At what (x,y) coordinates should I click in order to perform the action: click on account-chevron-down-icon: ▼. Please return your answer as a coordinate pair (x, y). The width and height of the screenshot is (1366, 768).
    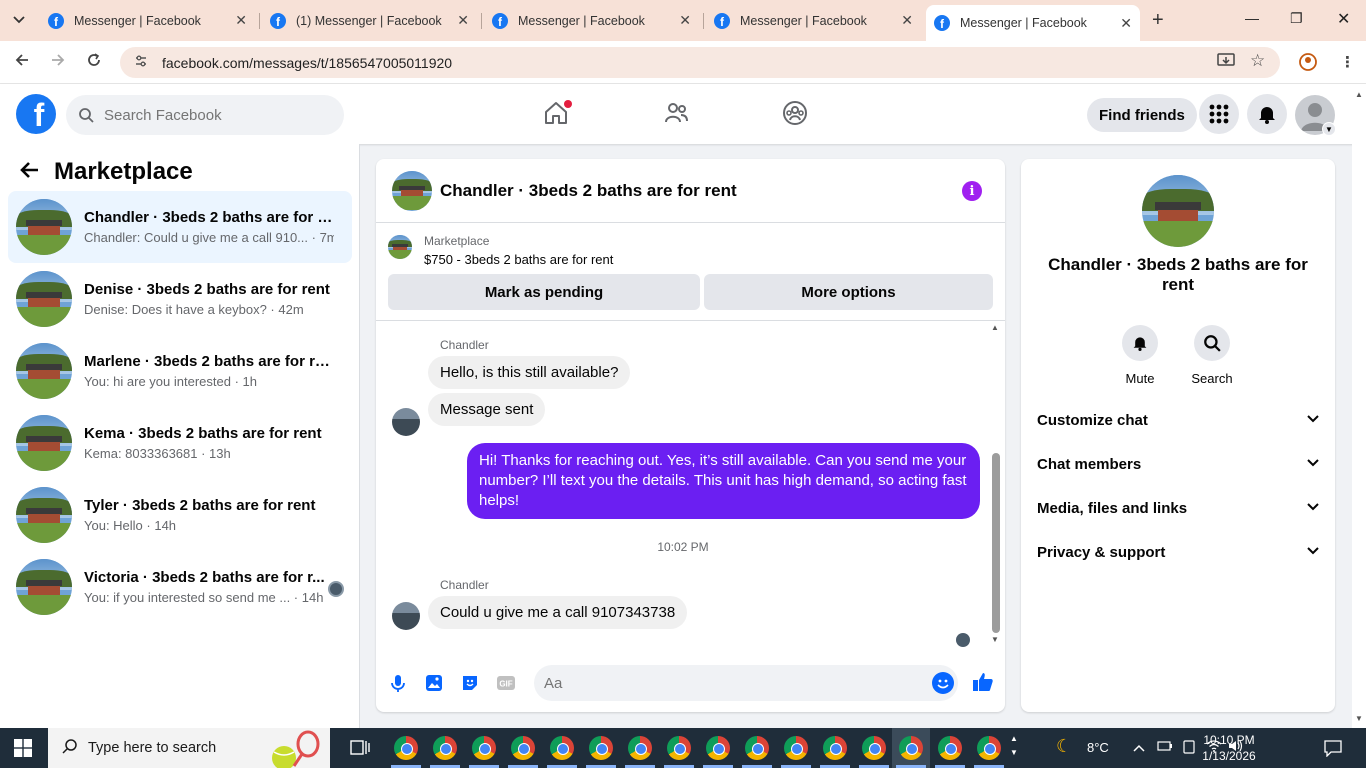
    Looking at the image, I should click on (1329, 129).